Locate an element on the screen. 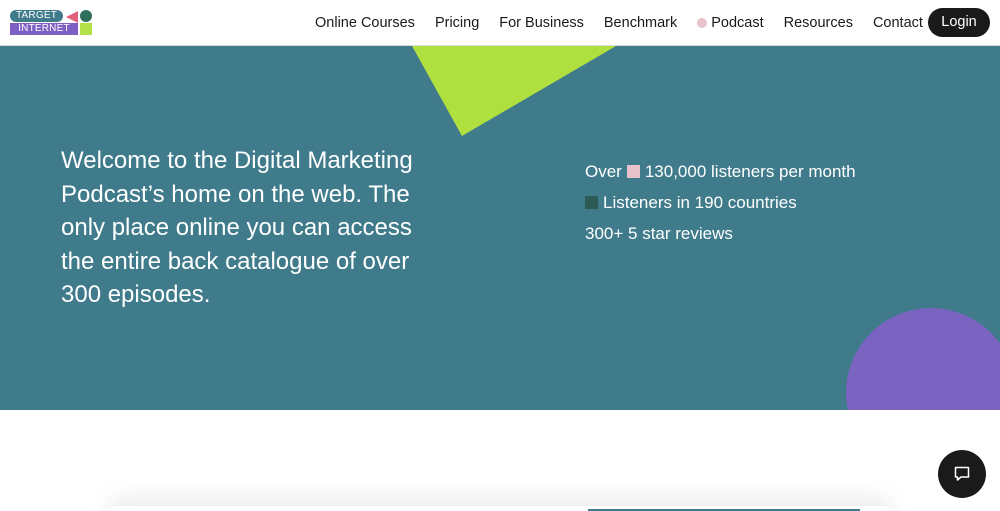 This screenshot has height=511, width=1000. stat-listeners: Over 130,000 listeners per month is located at coordinates (720, 171).